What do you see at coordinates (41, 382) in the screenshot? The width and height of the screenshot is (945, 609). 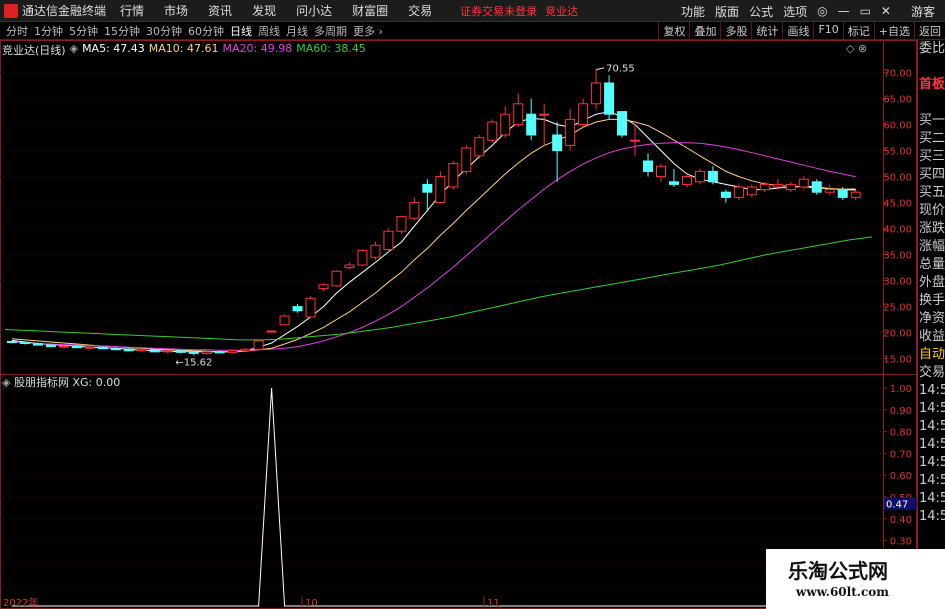 I see `sub-chart-title: 股朋指标网` at bounding box center [41, 382].